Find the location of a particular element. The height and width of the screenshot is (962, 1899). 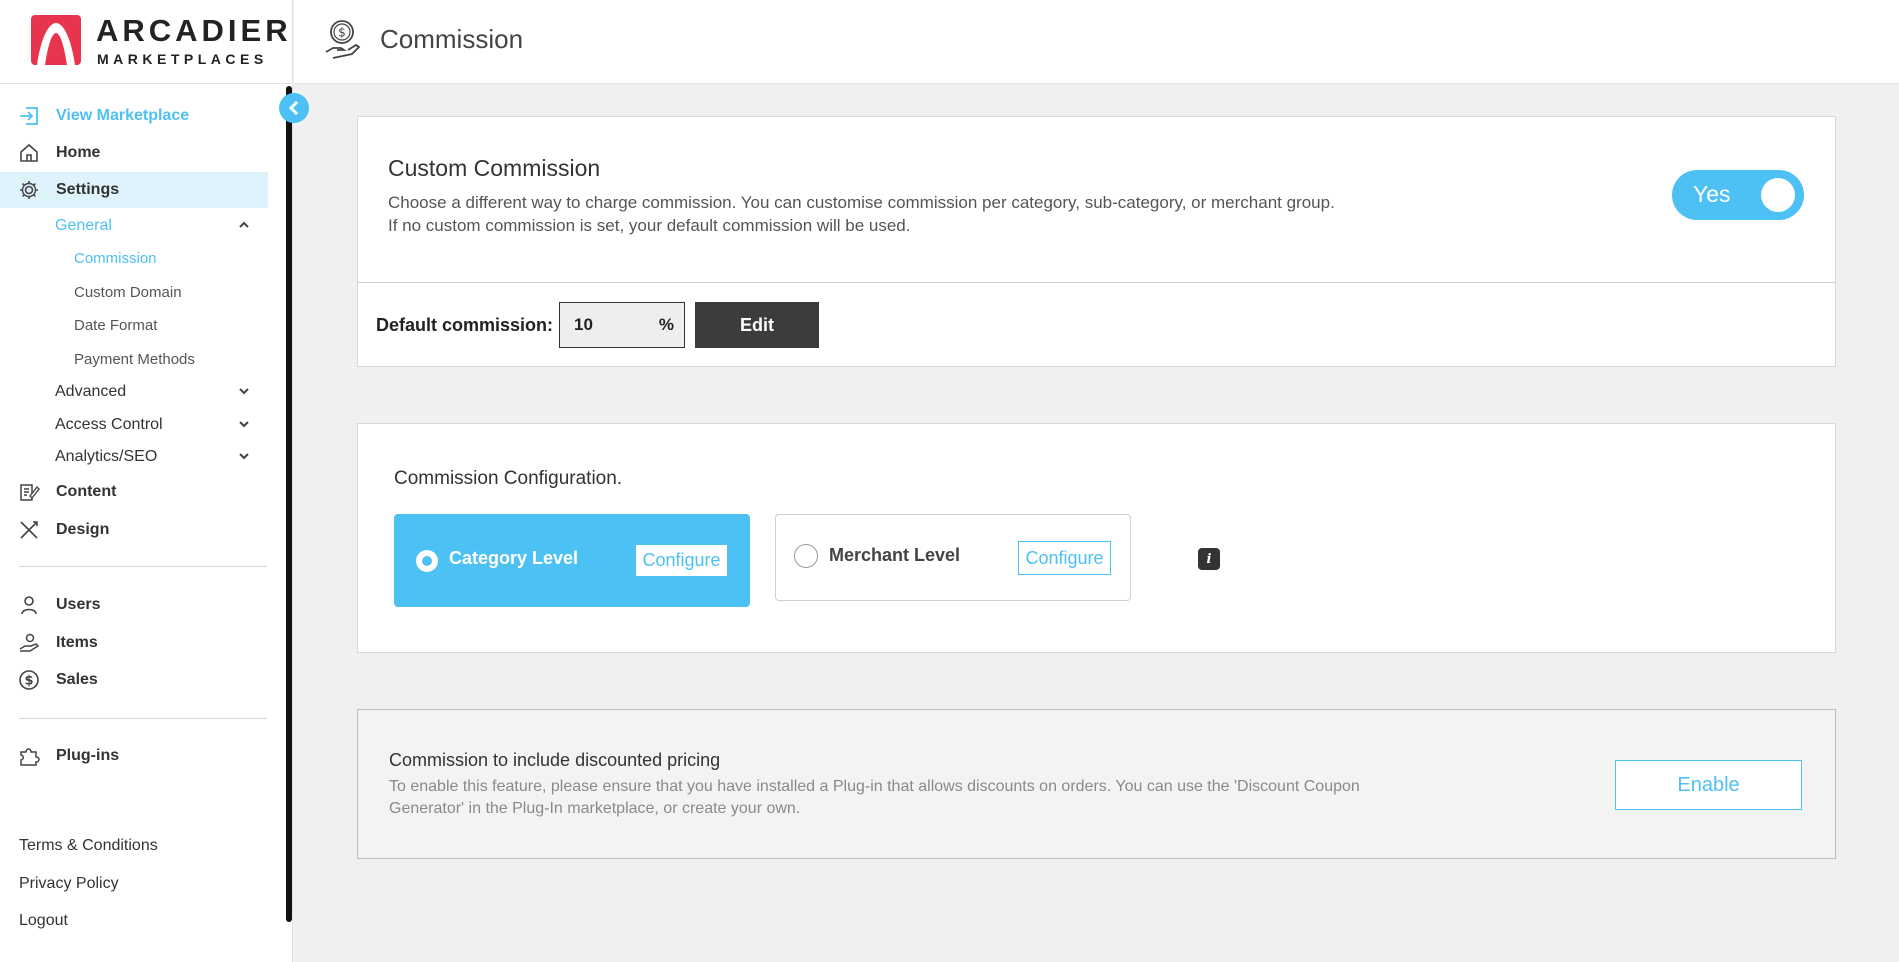

logo-subtext: MARKETPLACES is located at coordinates (182, 59).